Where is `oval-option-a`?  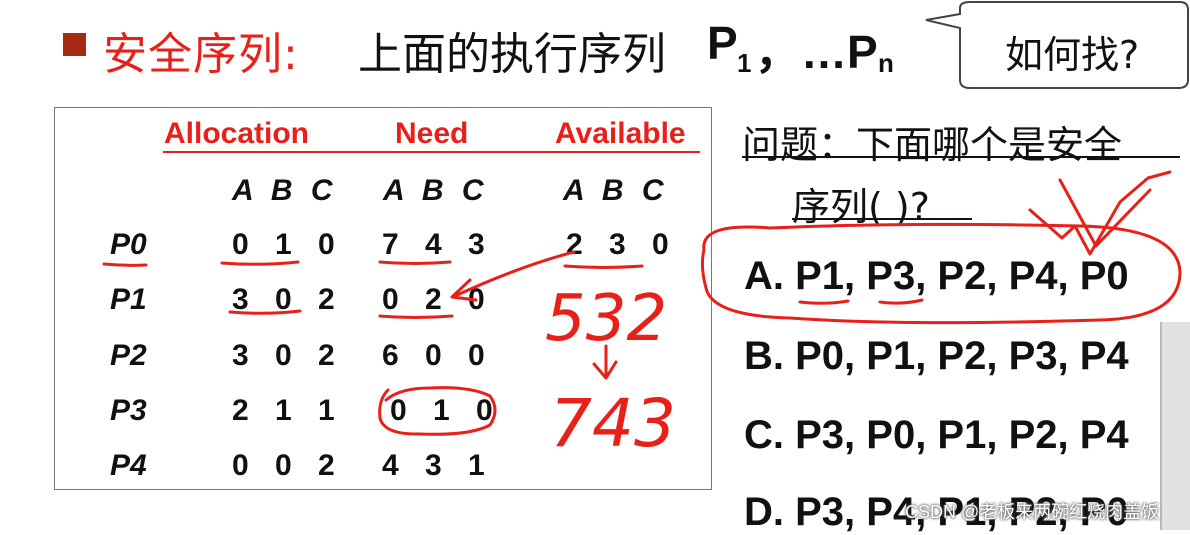 oval-option-a is located at coordinates (941, 273).